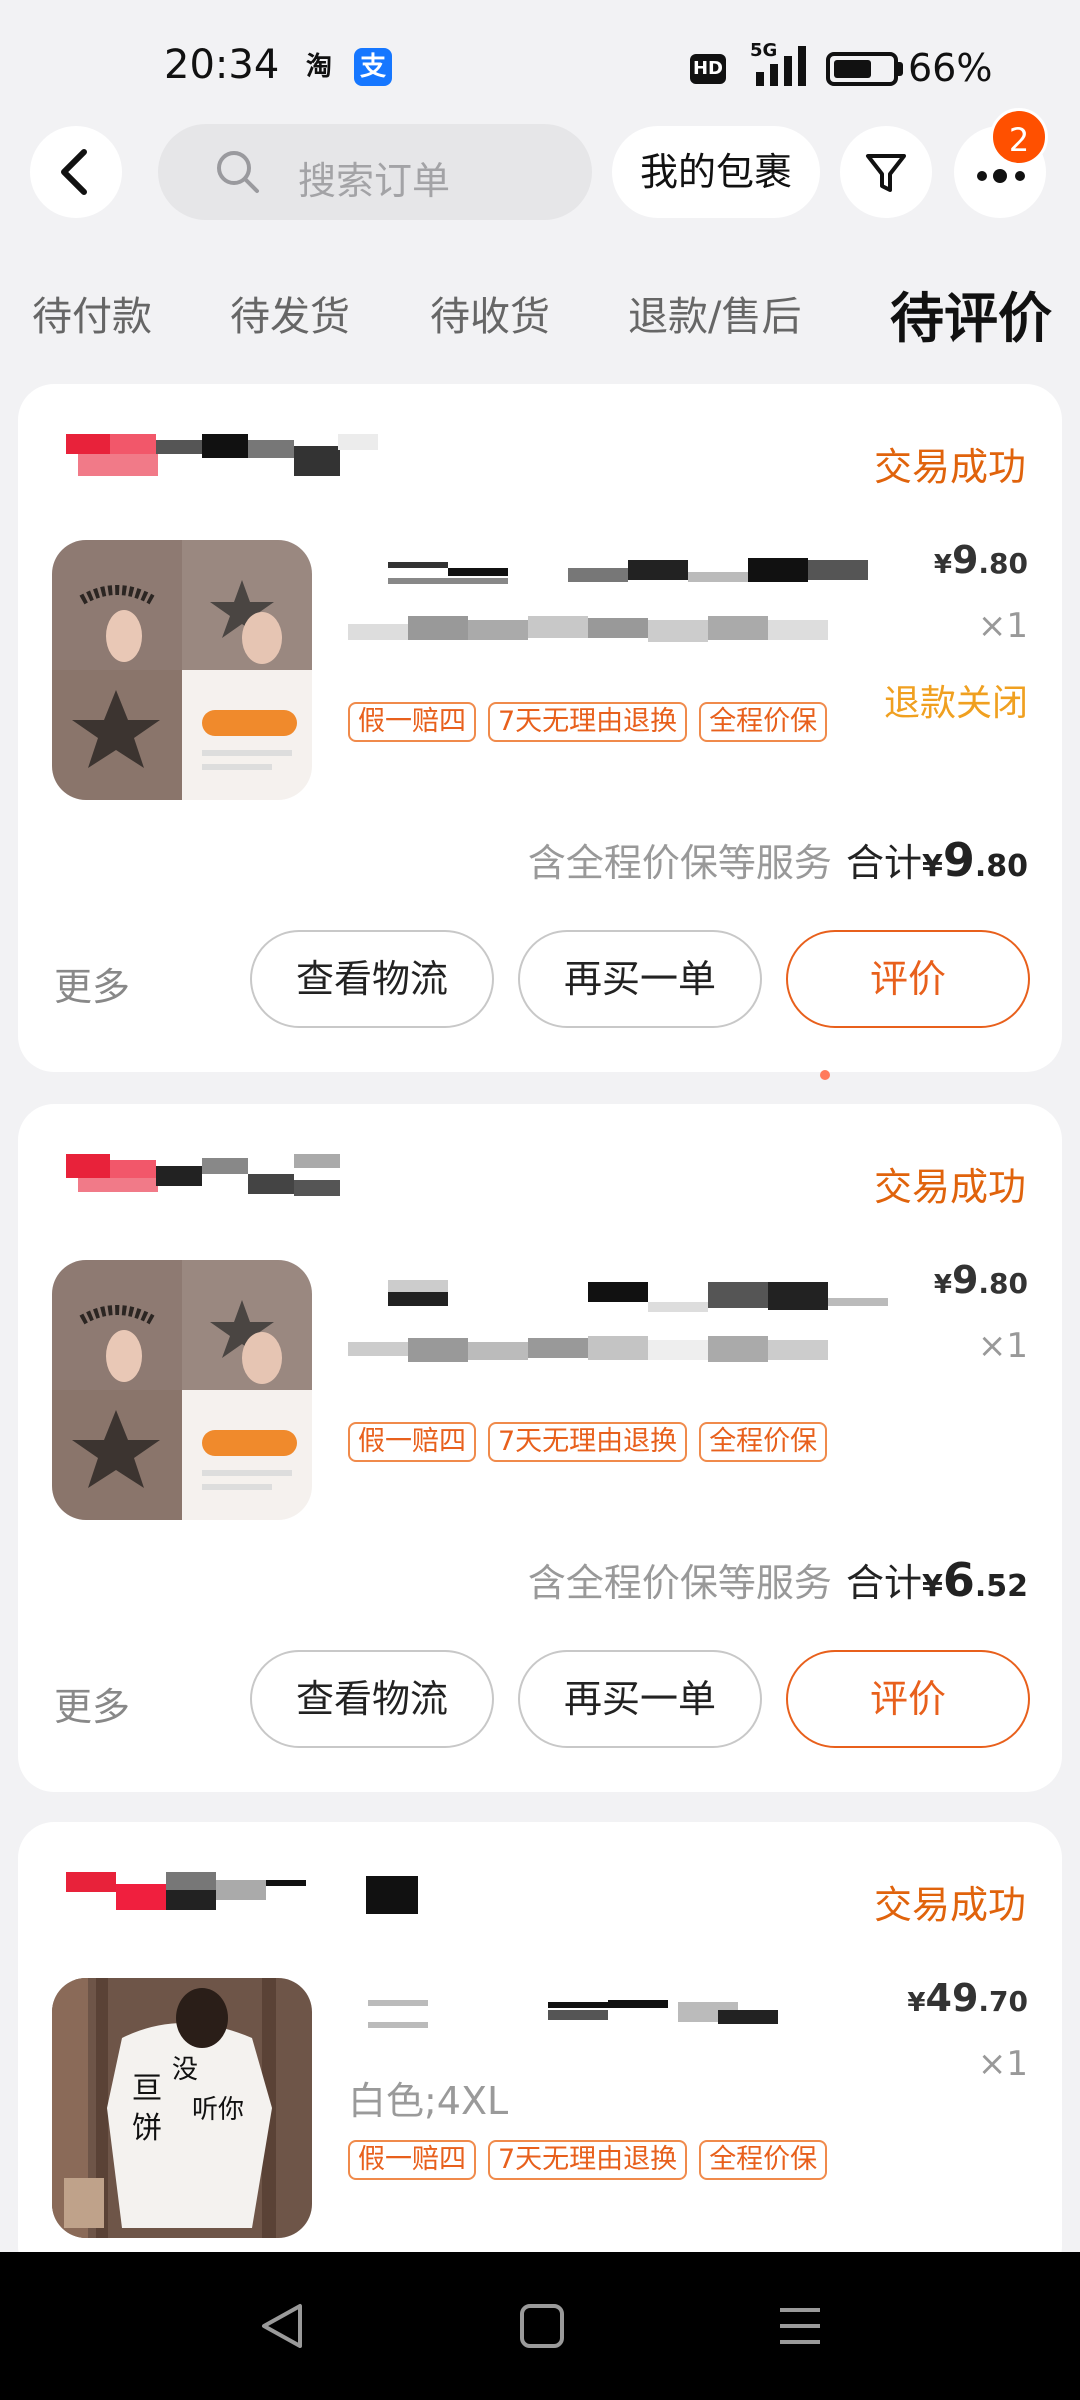 This screenshot has width=1080, height=2400. Describe the element at coordinates (182, 2108) in the screenshot. I see `product-image: 亘 没 饼 听你` at that location.